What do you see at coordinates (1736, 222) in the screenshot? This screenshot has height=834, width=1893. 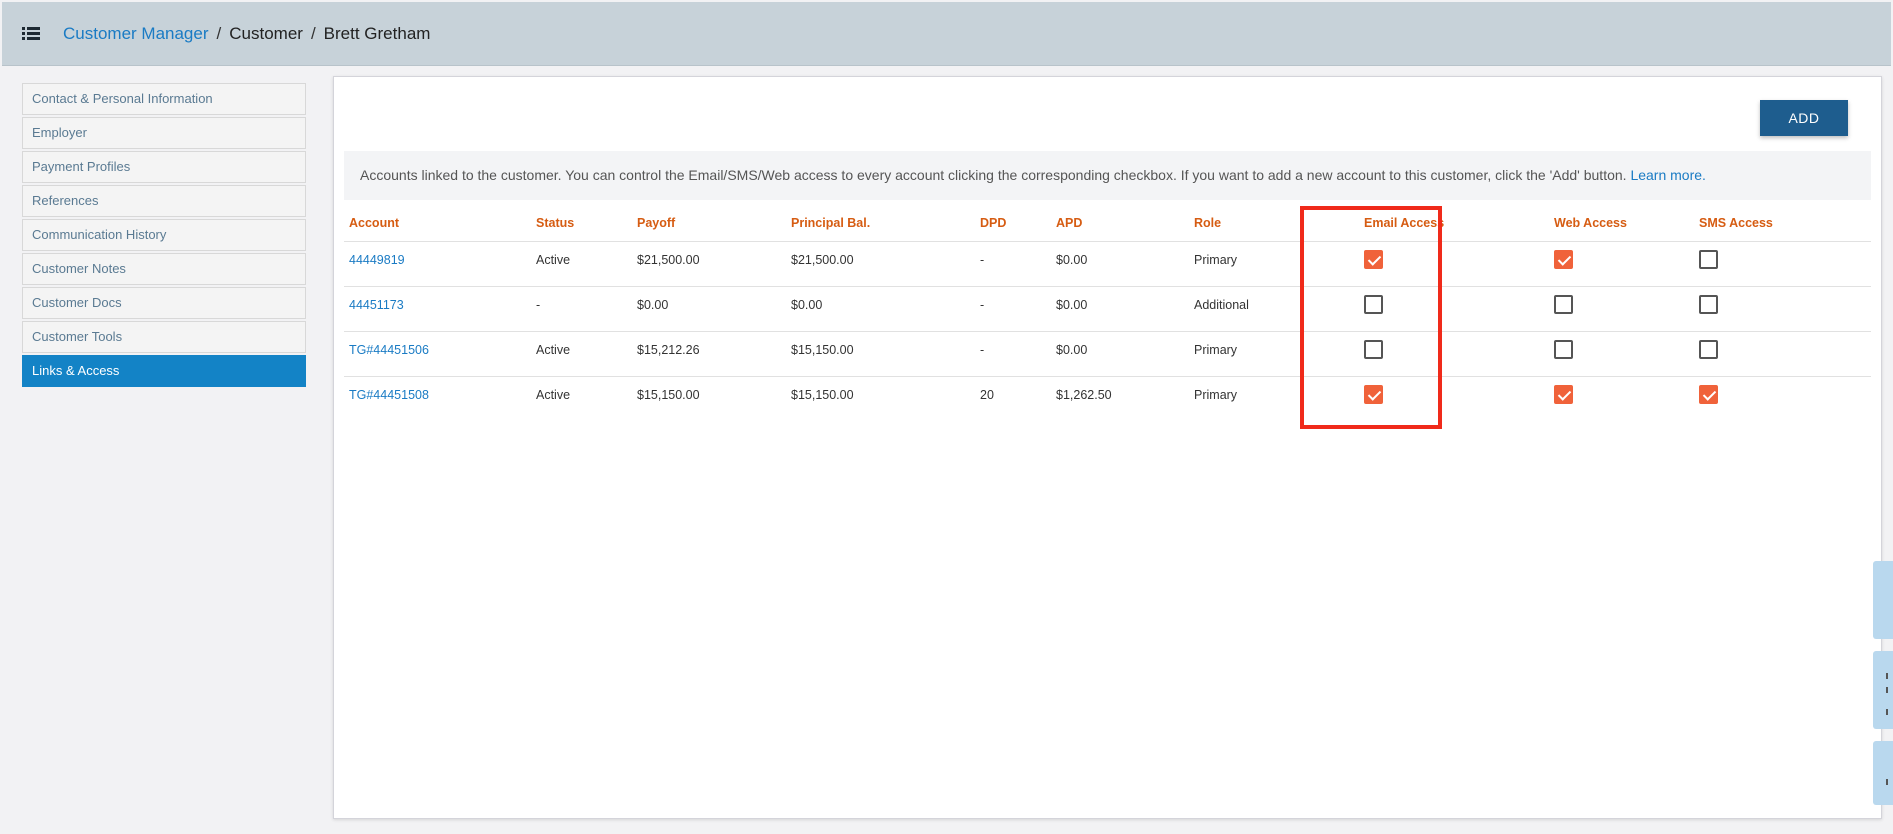 I see `column-header-sms-access: SMS Access` at bounding box center [1736, 222].